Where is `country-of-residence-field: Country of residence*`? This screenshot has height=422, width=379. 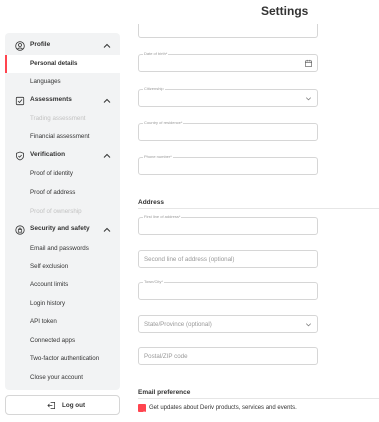
country-of-residence-field: Country of residence* is located at coordinates (228, 130).